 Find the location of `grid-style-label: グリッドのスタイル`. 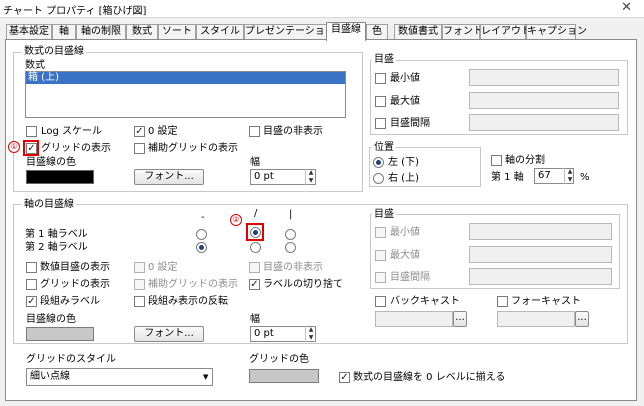

grid-style-label: グリッドのスタイル is located at coordinates (71, 359).